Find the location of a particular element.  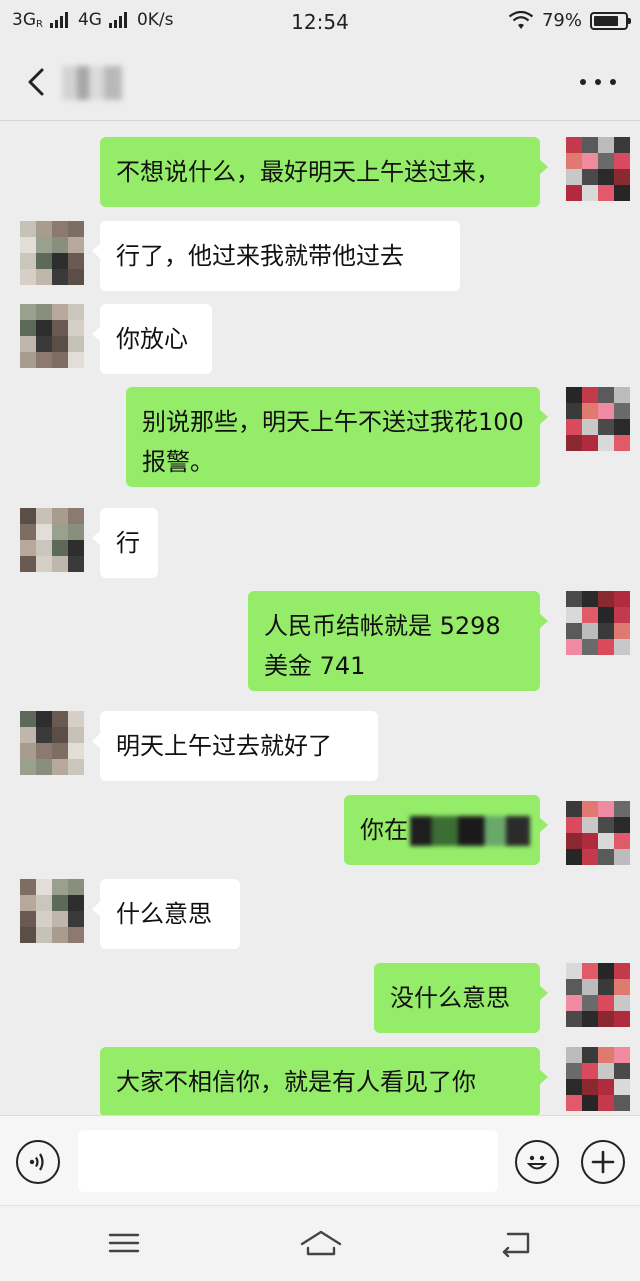

back-icon is located at coordinates (516, 1243).